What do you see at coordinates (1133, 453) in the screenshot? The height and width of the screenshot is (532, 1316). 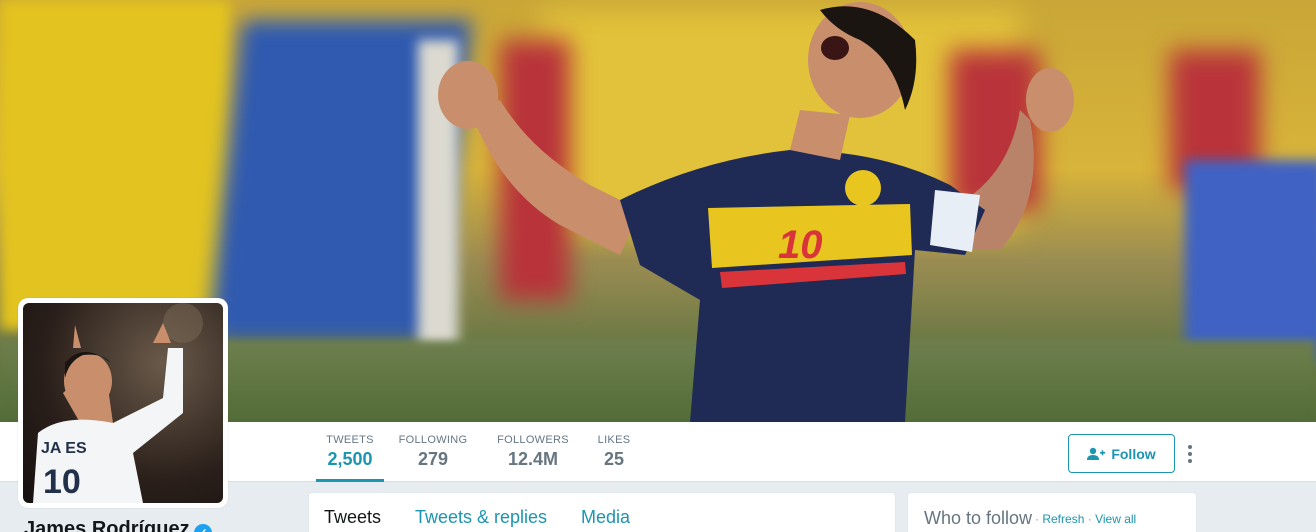 I see `follow-label: Follow` at bounding box center [1133, 453].